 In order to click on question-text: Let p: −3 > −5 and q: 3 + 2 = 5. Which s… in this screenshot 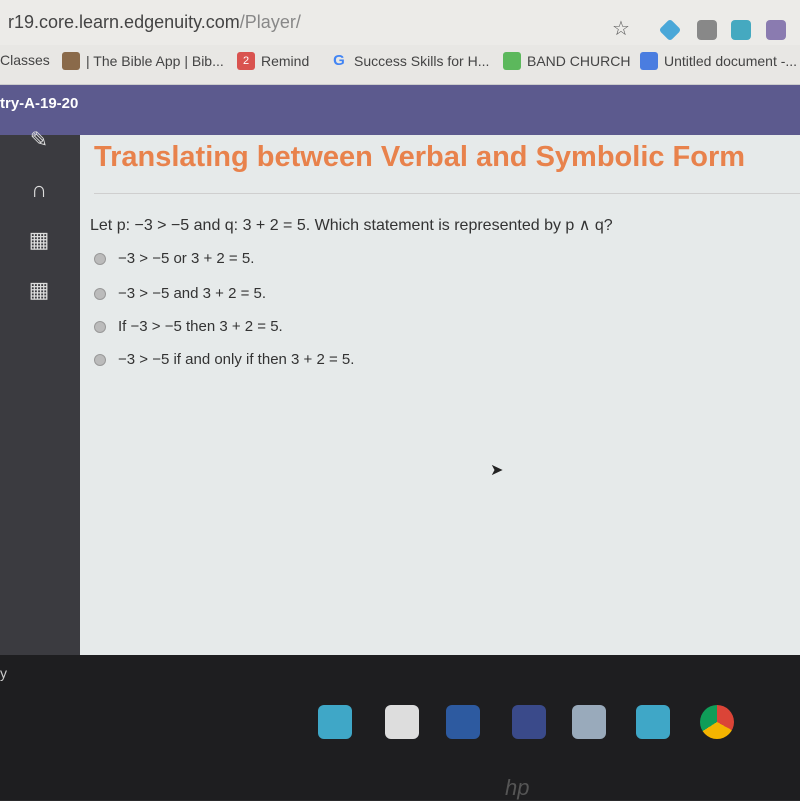, I will do `click(351, 225)`.